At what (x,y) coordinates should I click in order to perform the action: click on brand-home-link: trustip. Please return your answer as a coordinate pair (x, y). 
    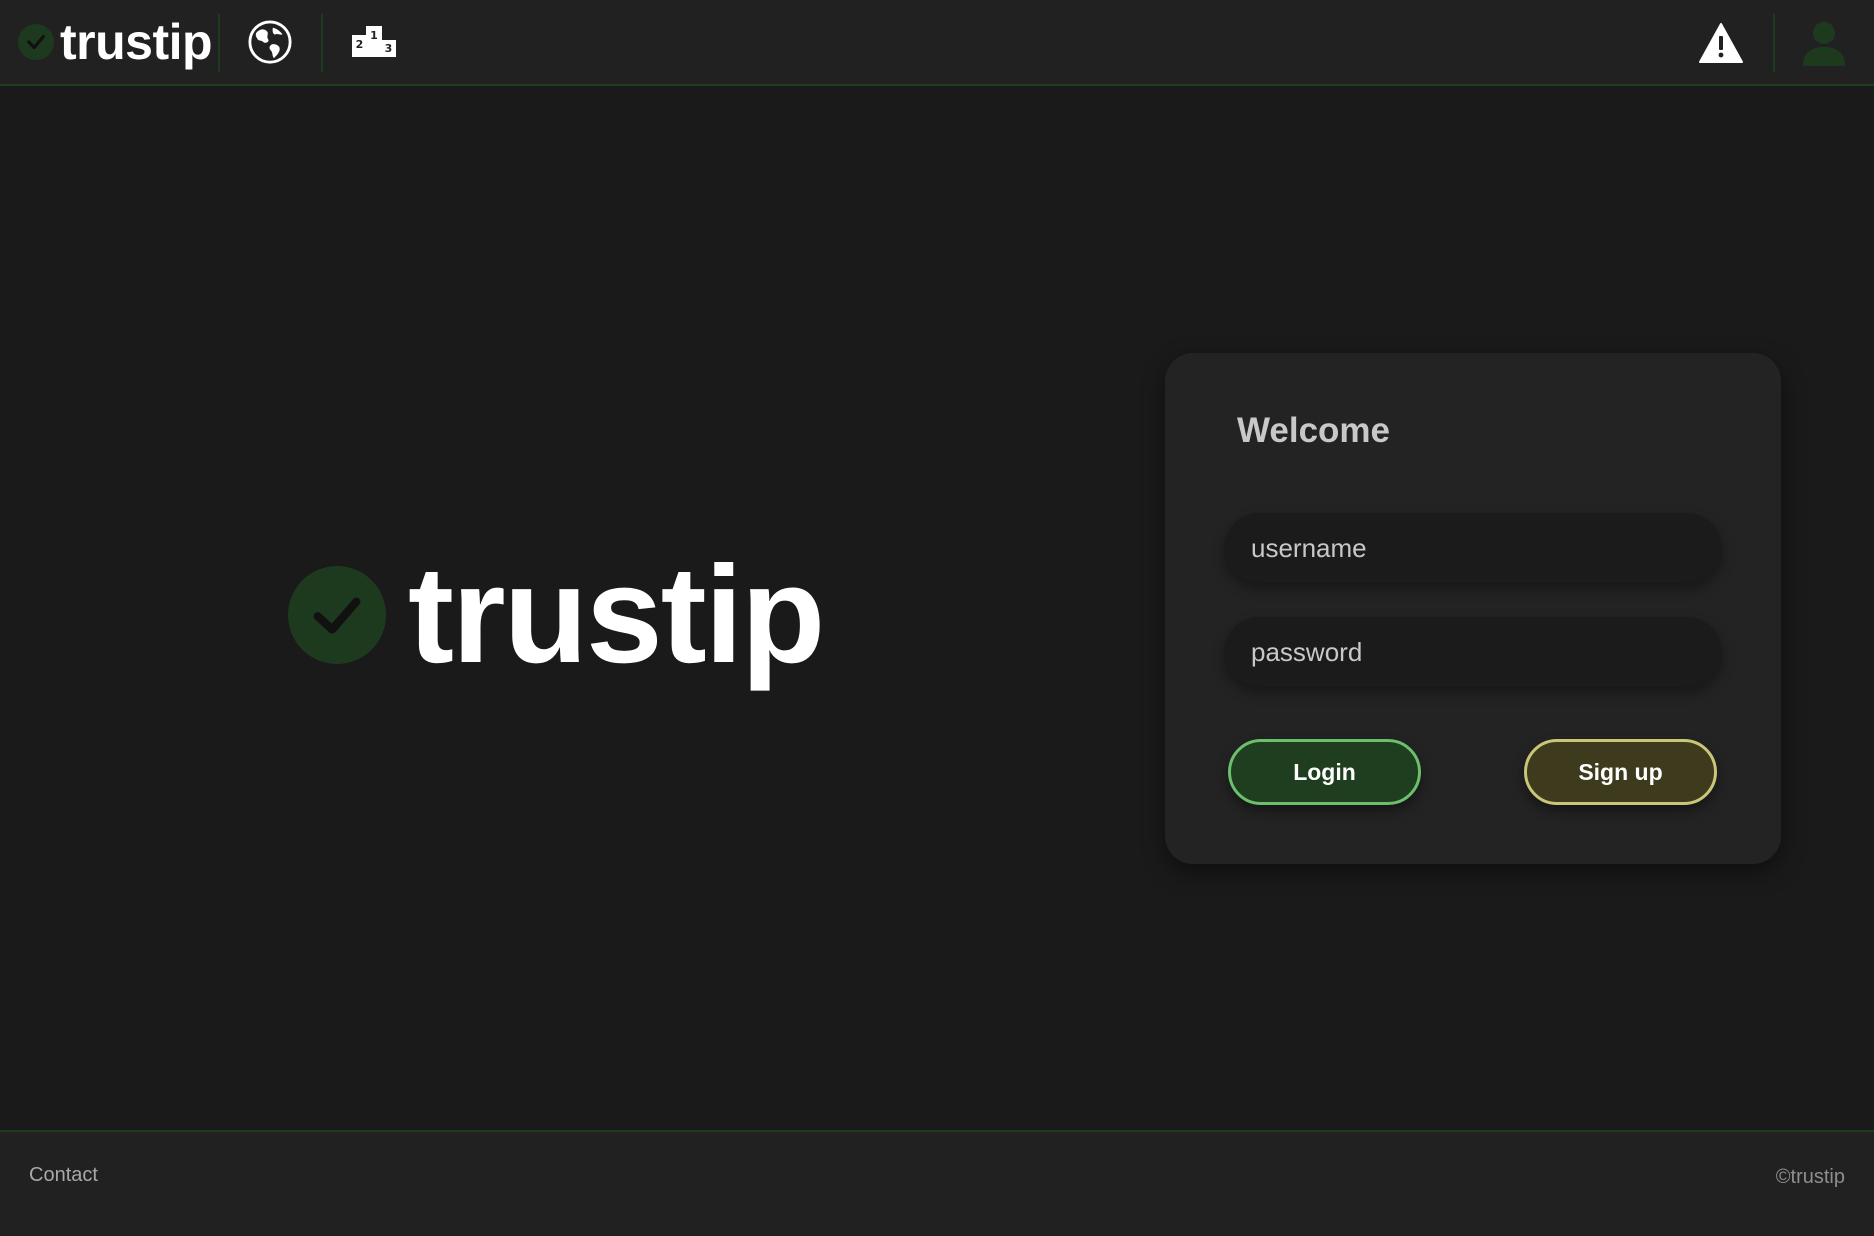
    Looking at the image, I should click on (115, 42).